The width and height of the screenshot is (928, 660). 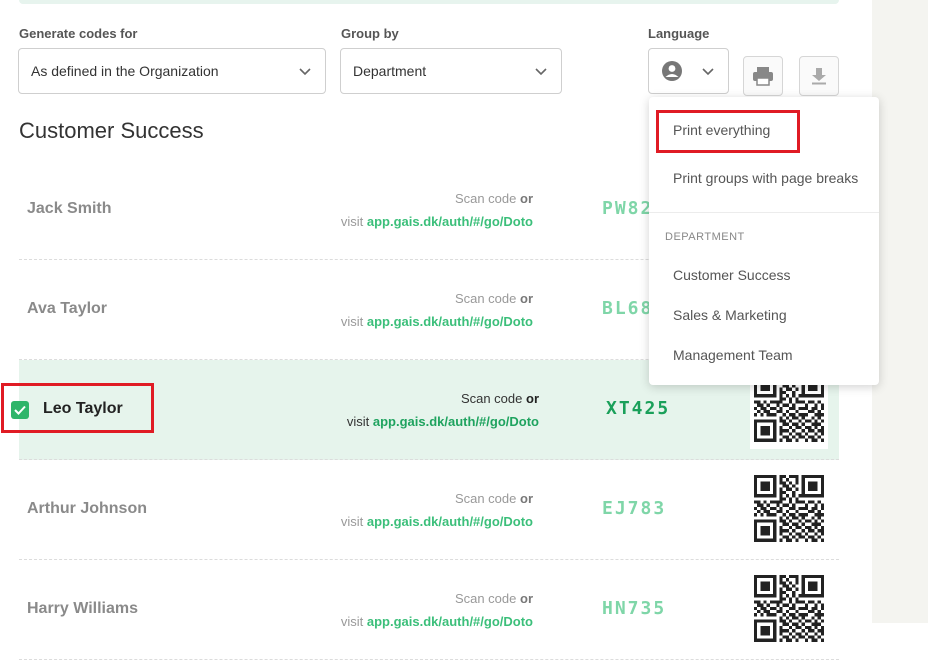 What do you see at coordinates (705, 237) in the screenshot?
I see `department-heading: DEPARTMENT` at bounding box center [705, 237].